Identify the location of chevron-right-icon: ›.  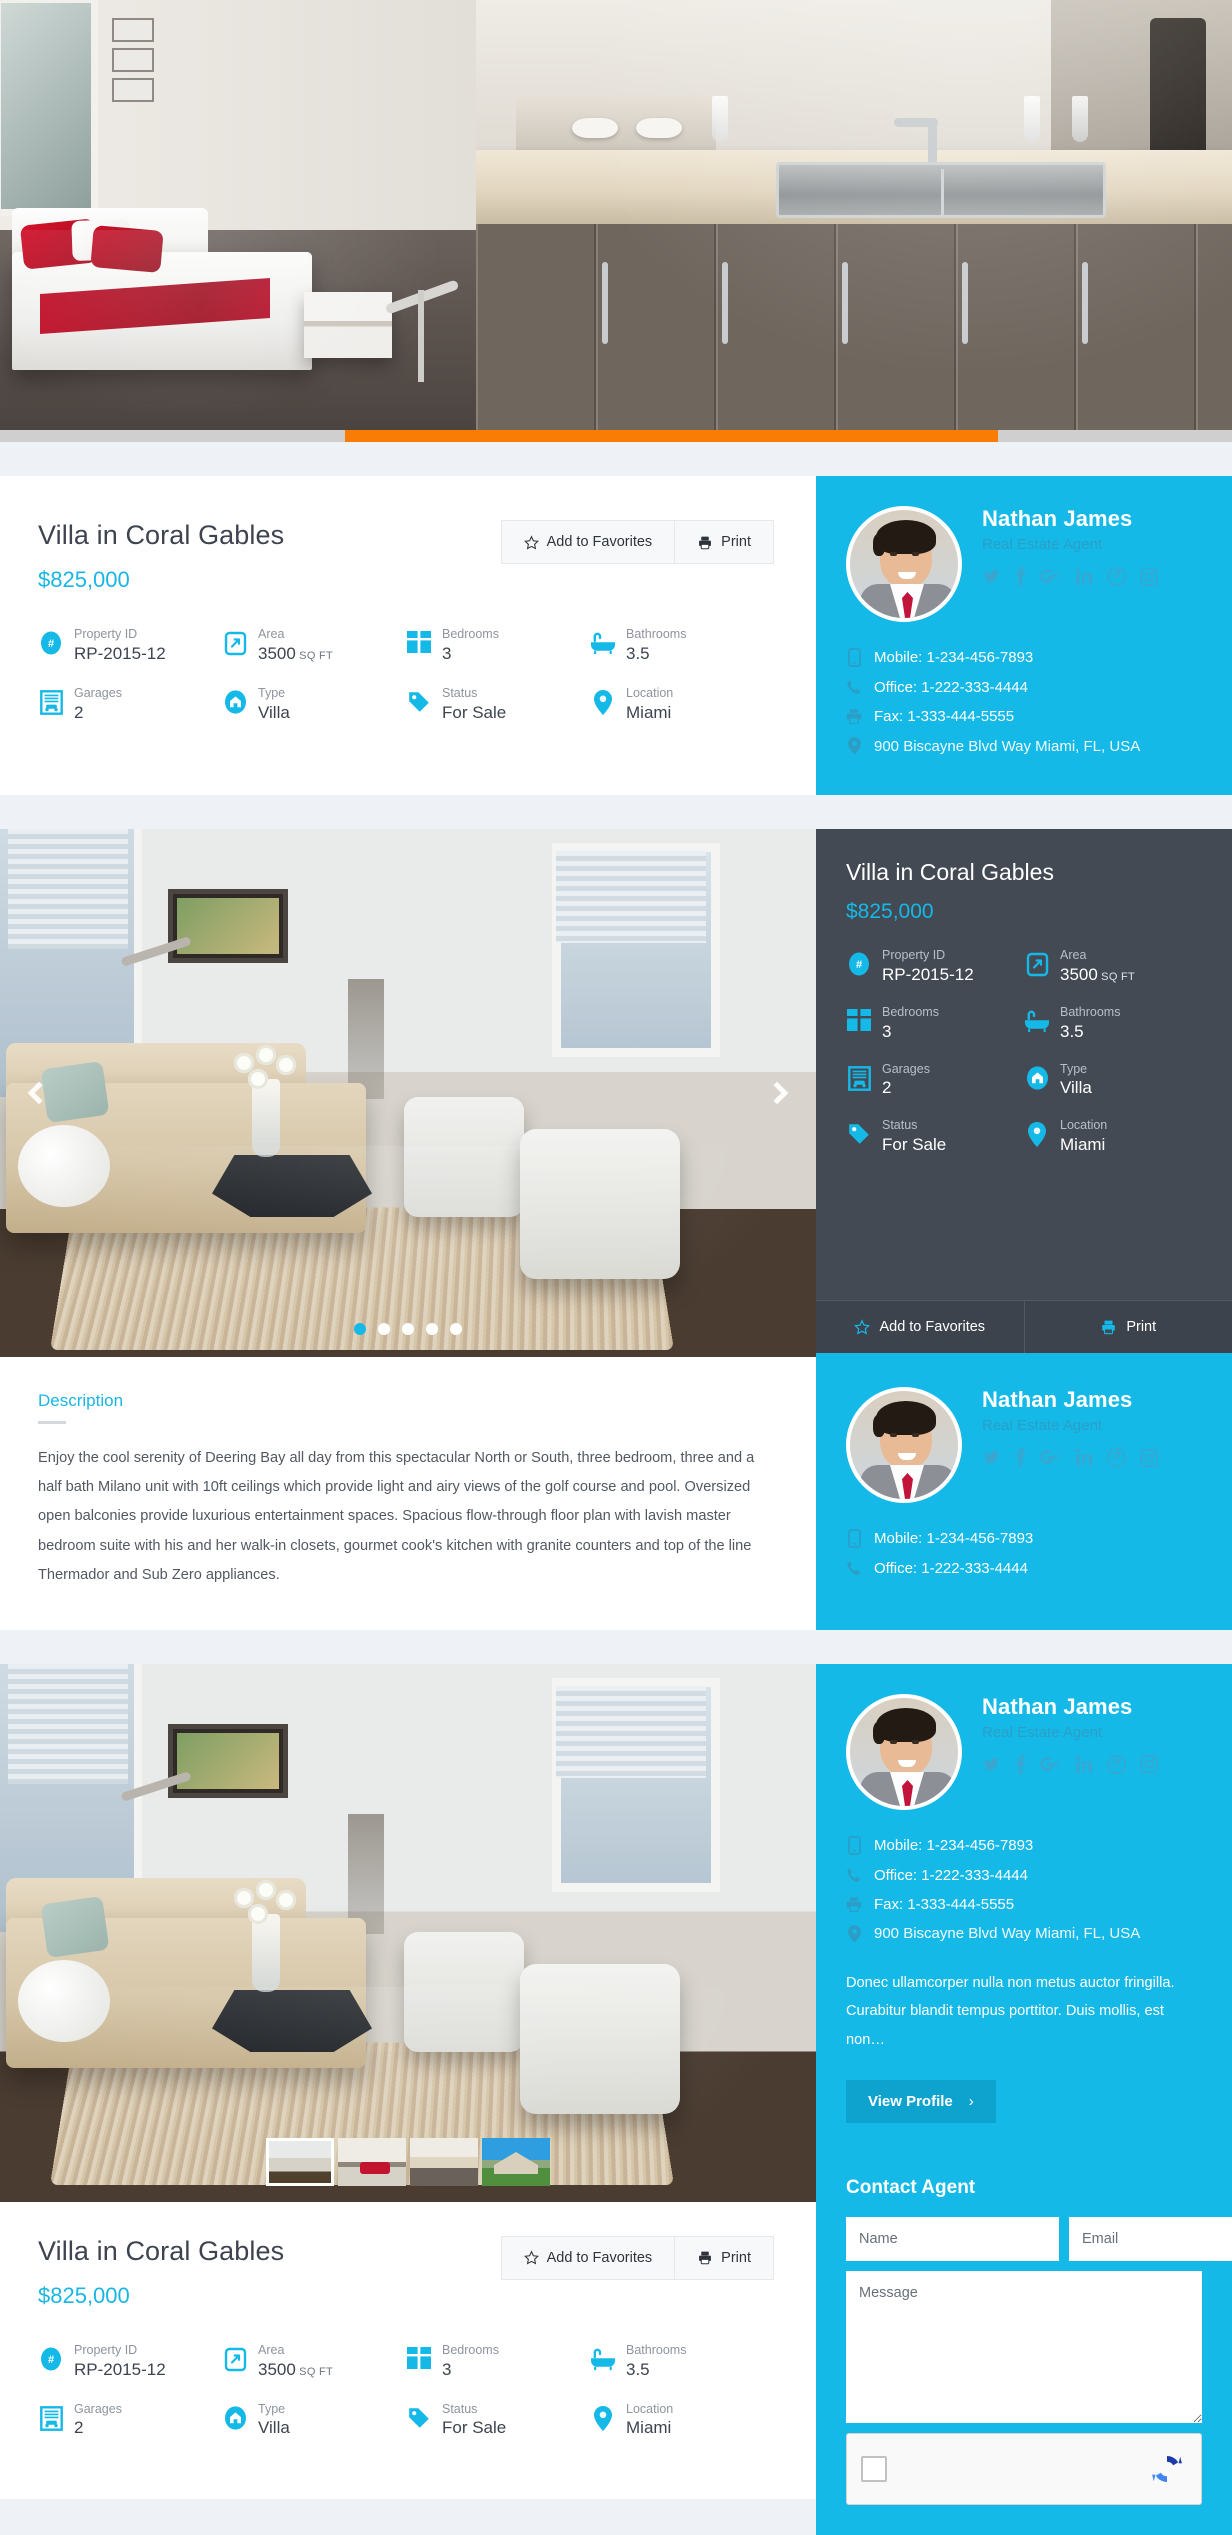
(971, 2101).